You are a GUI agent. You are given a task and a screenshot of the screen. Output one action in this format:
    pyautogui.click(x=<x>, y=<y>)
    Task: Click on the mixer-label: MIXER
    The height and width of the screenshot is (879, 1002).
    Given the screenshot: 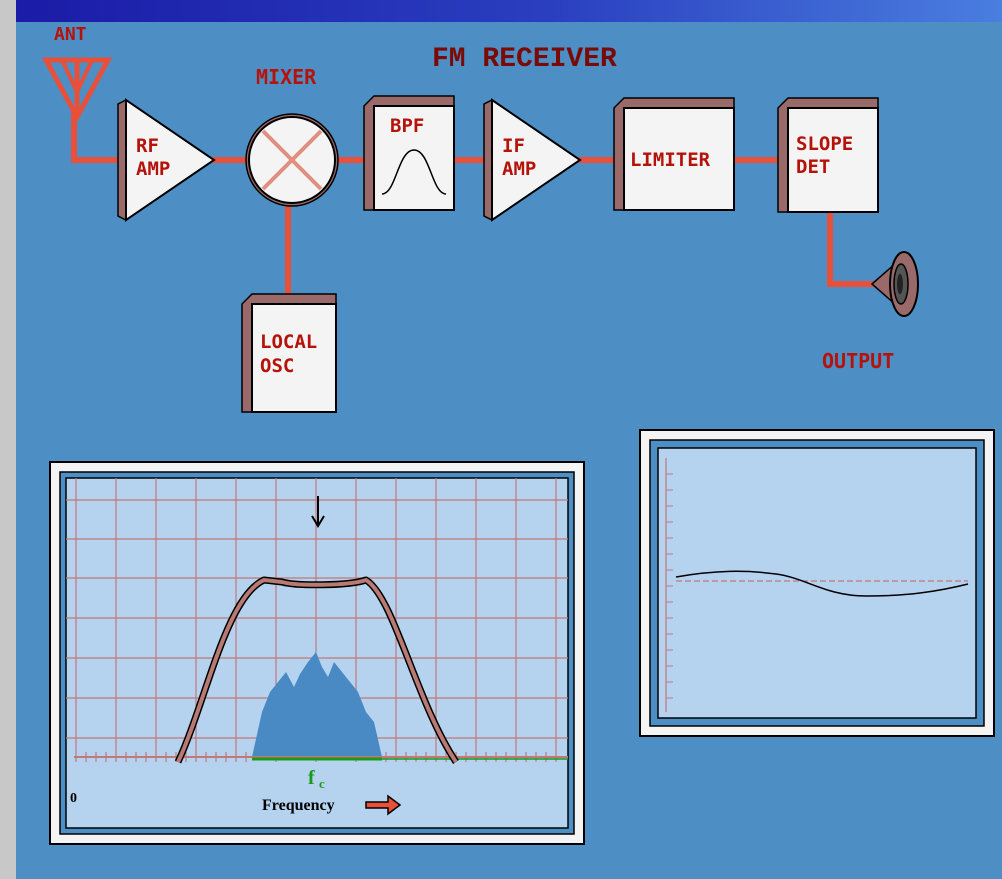 What is the action you would take?
    pyautogui.click(x=286, y=77)
    